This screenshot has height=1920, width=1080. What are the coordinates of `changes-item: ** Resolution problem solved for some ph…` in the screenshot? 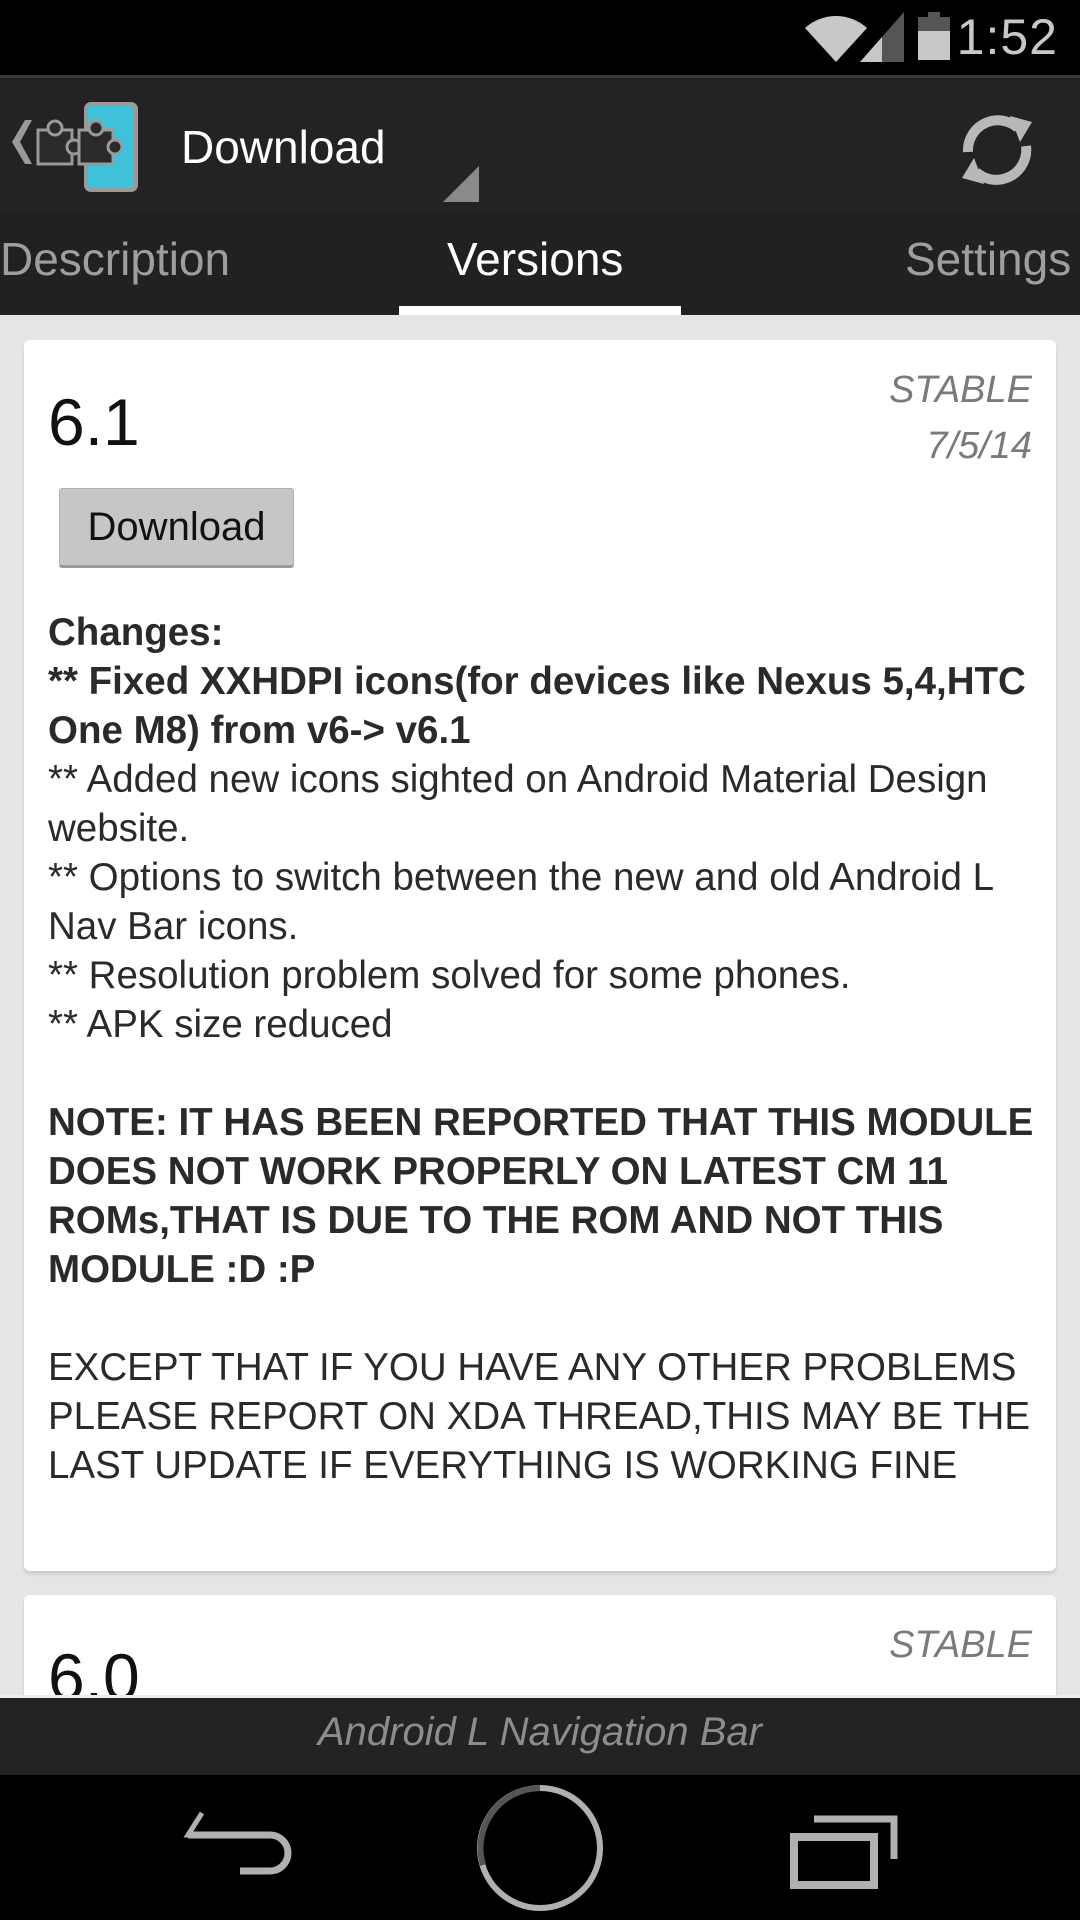 It's located at (449, 975).